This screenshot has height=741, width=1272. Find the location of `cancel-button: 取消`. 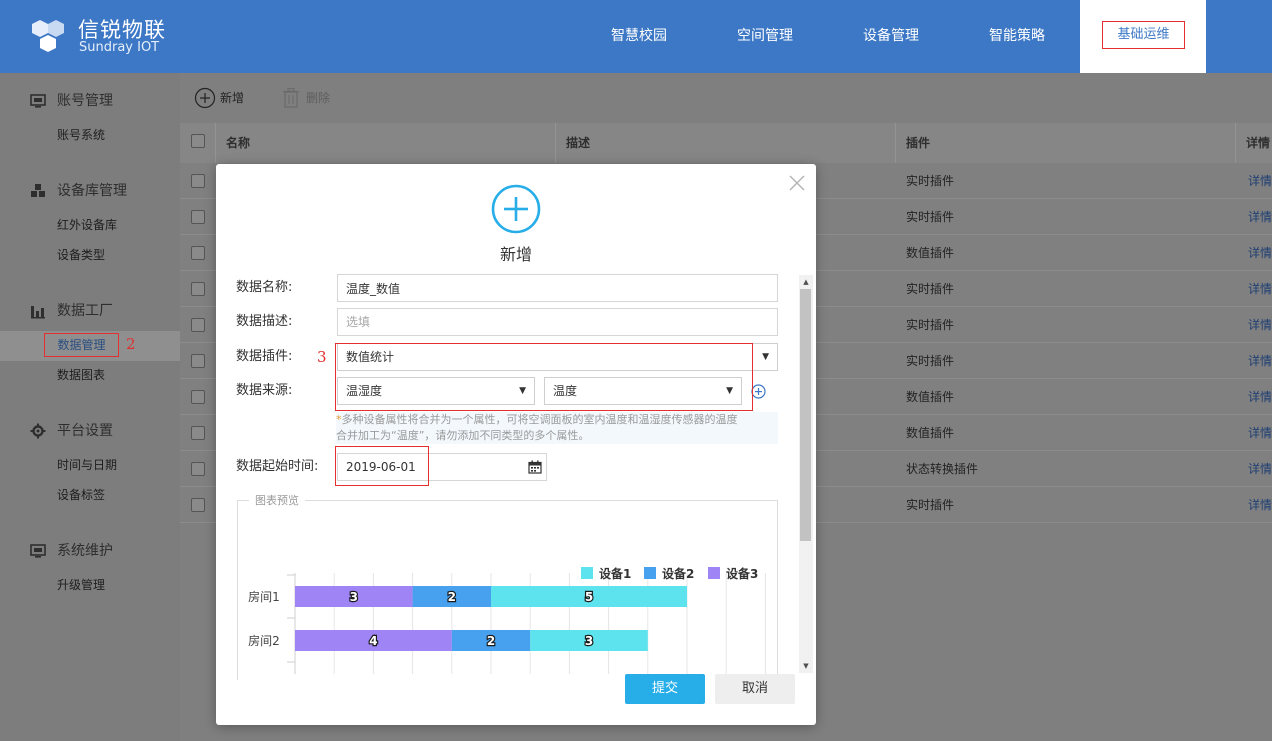

cancel-button: 取消 is located at coordinates (755, 689).